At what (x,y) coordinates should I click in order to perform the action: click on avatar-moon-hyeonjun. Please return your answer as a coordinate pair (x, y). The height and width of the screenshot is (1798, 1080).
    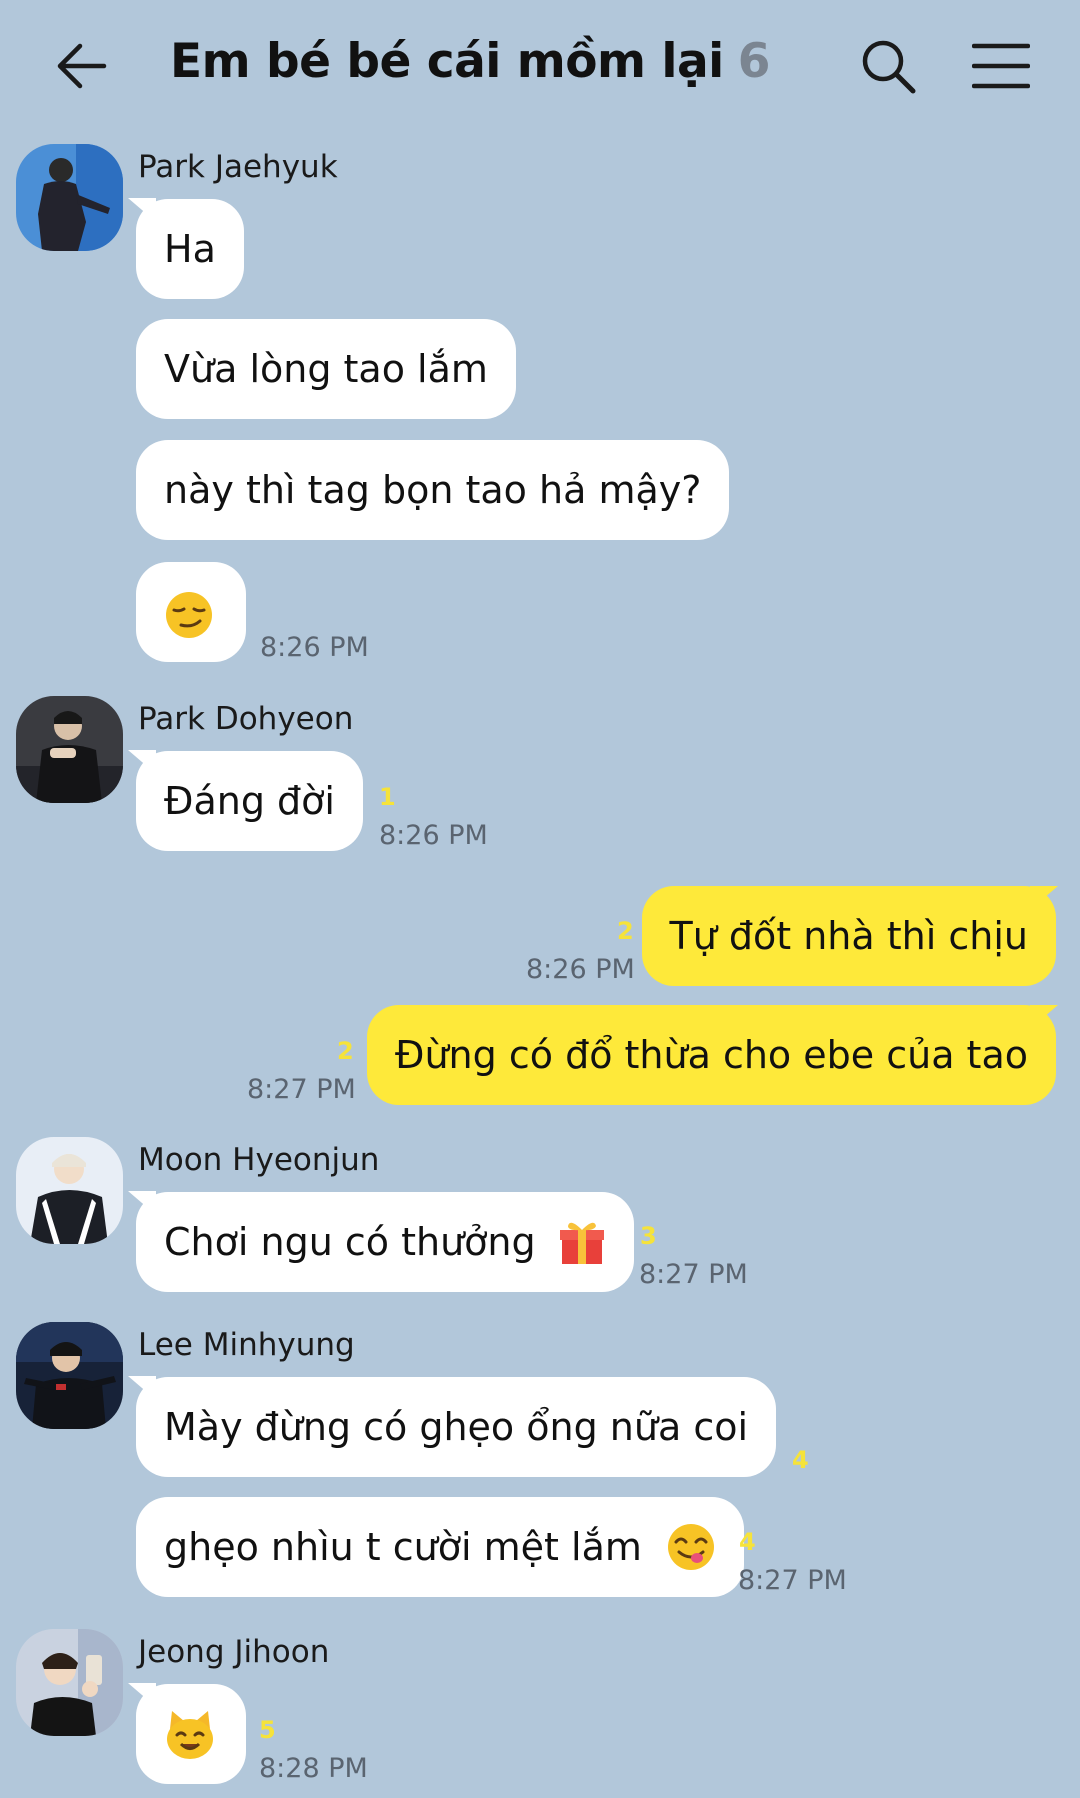
    Looking at the image, I should click on (69, 1190).